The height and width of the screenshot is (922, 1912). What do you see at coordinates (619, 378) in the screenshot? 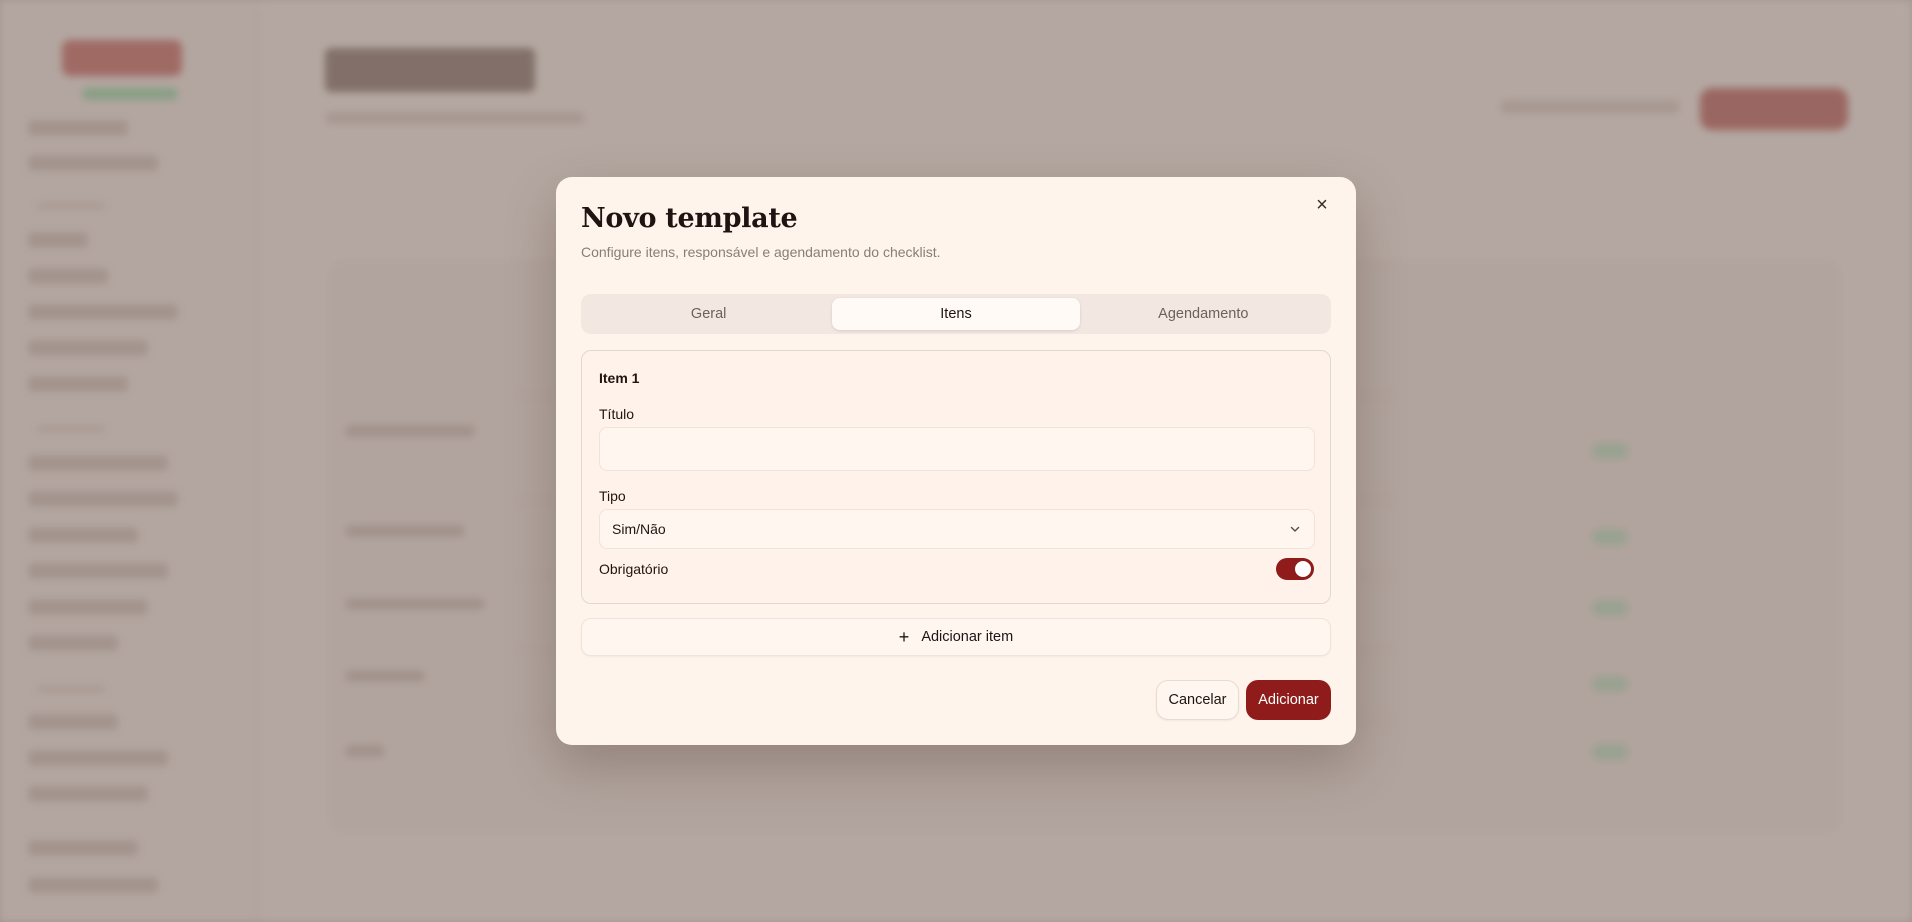
I see `item-label: Item 1` at bounding box center [619, 378].